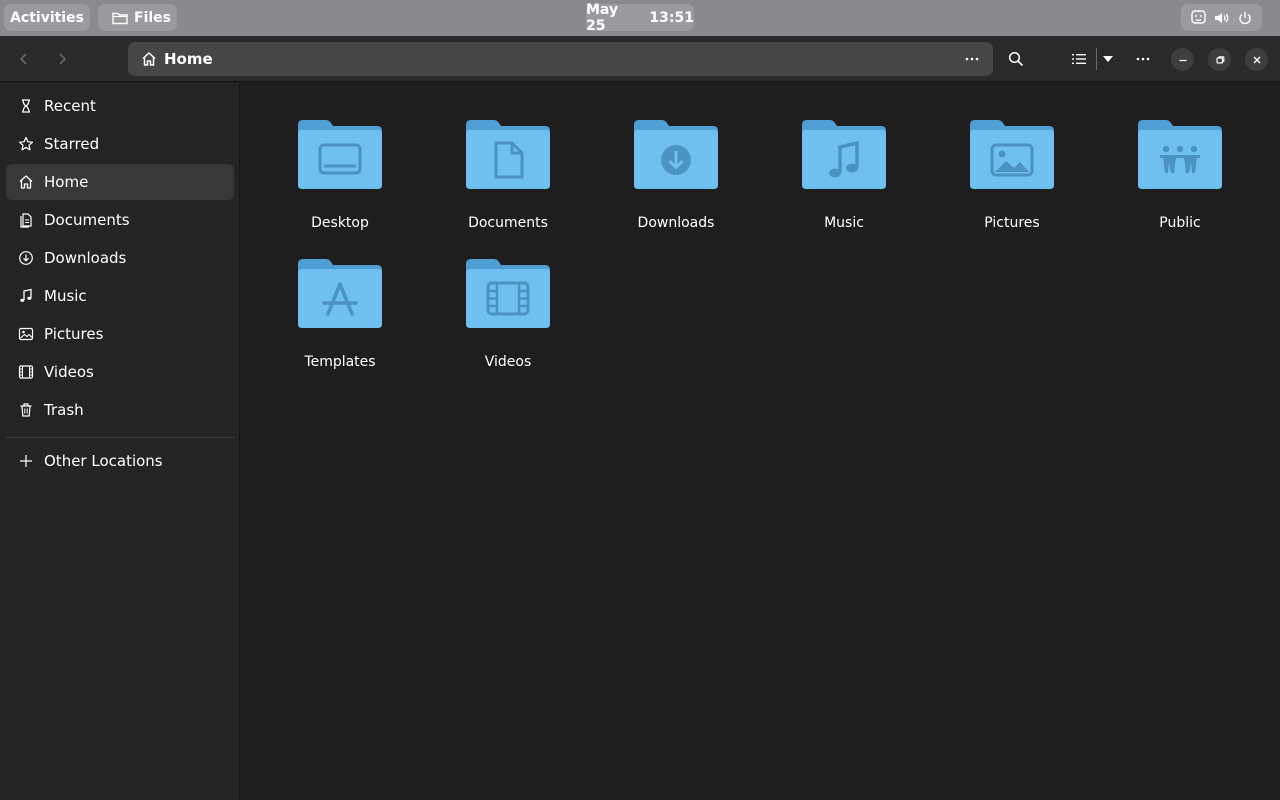 The image size is (1280, 800). Describe the element at coordinates (120, 106) in the screenshot. I see `sidebar-item-recent: Recent` at that location.